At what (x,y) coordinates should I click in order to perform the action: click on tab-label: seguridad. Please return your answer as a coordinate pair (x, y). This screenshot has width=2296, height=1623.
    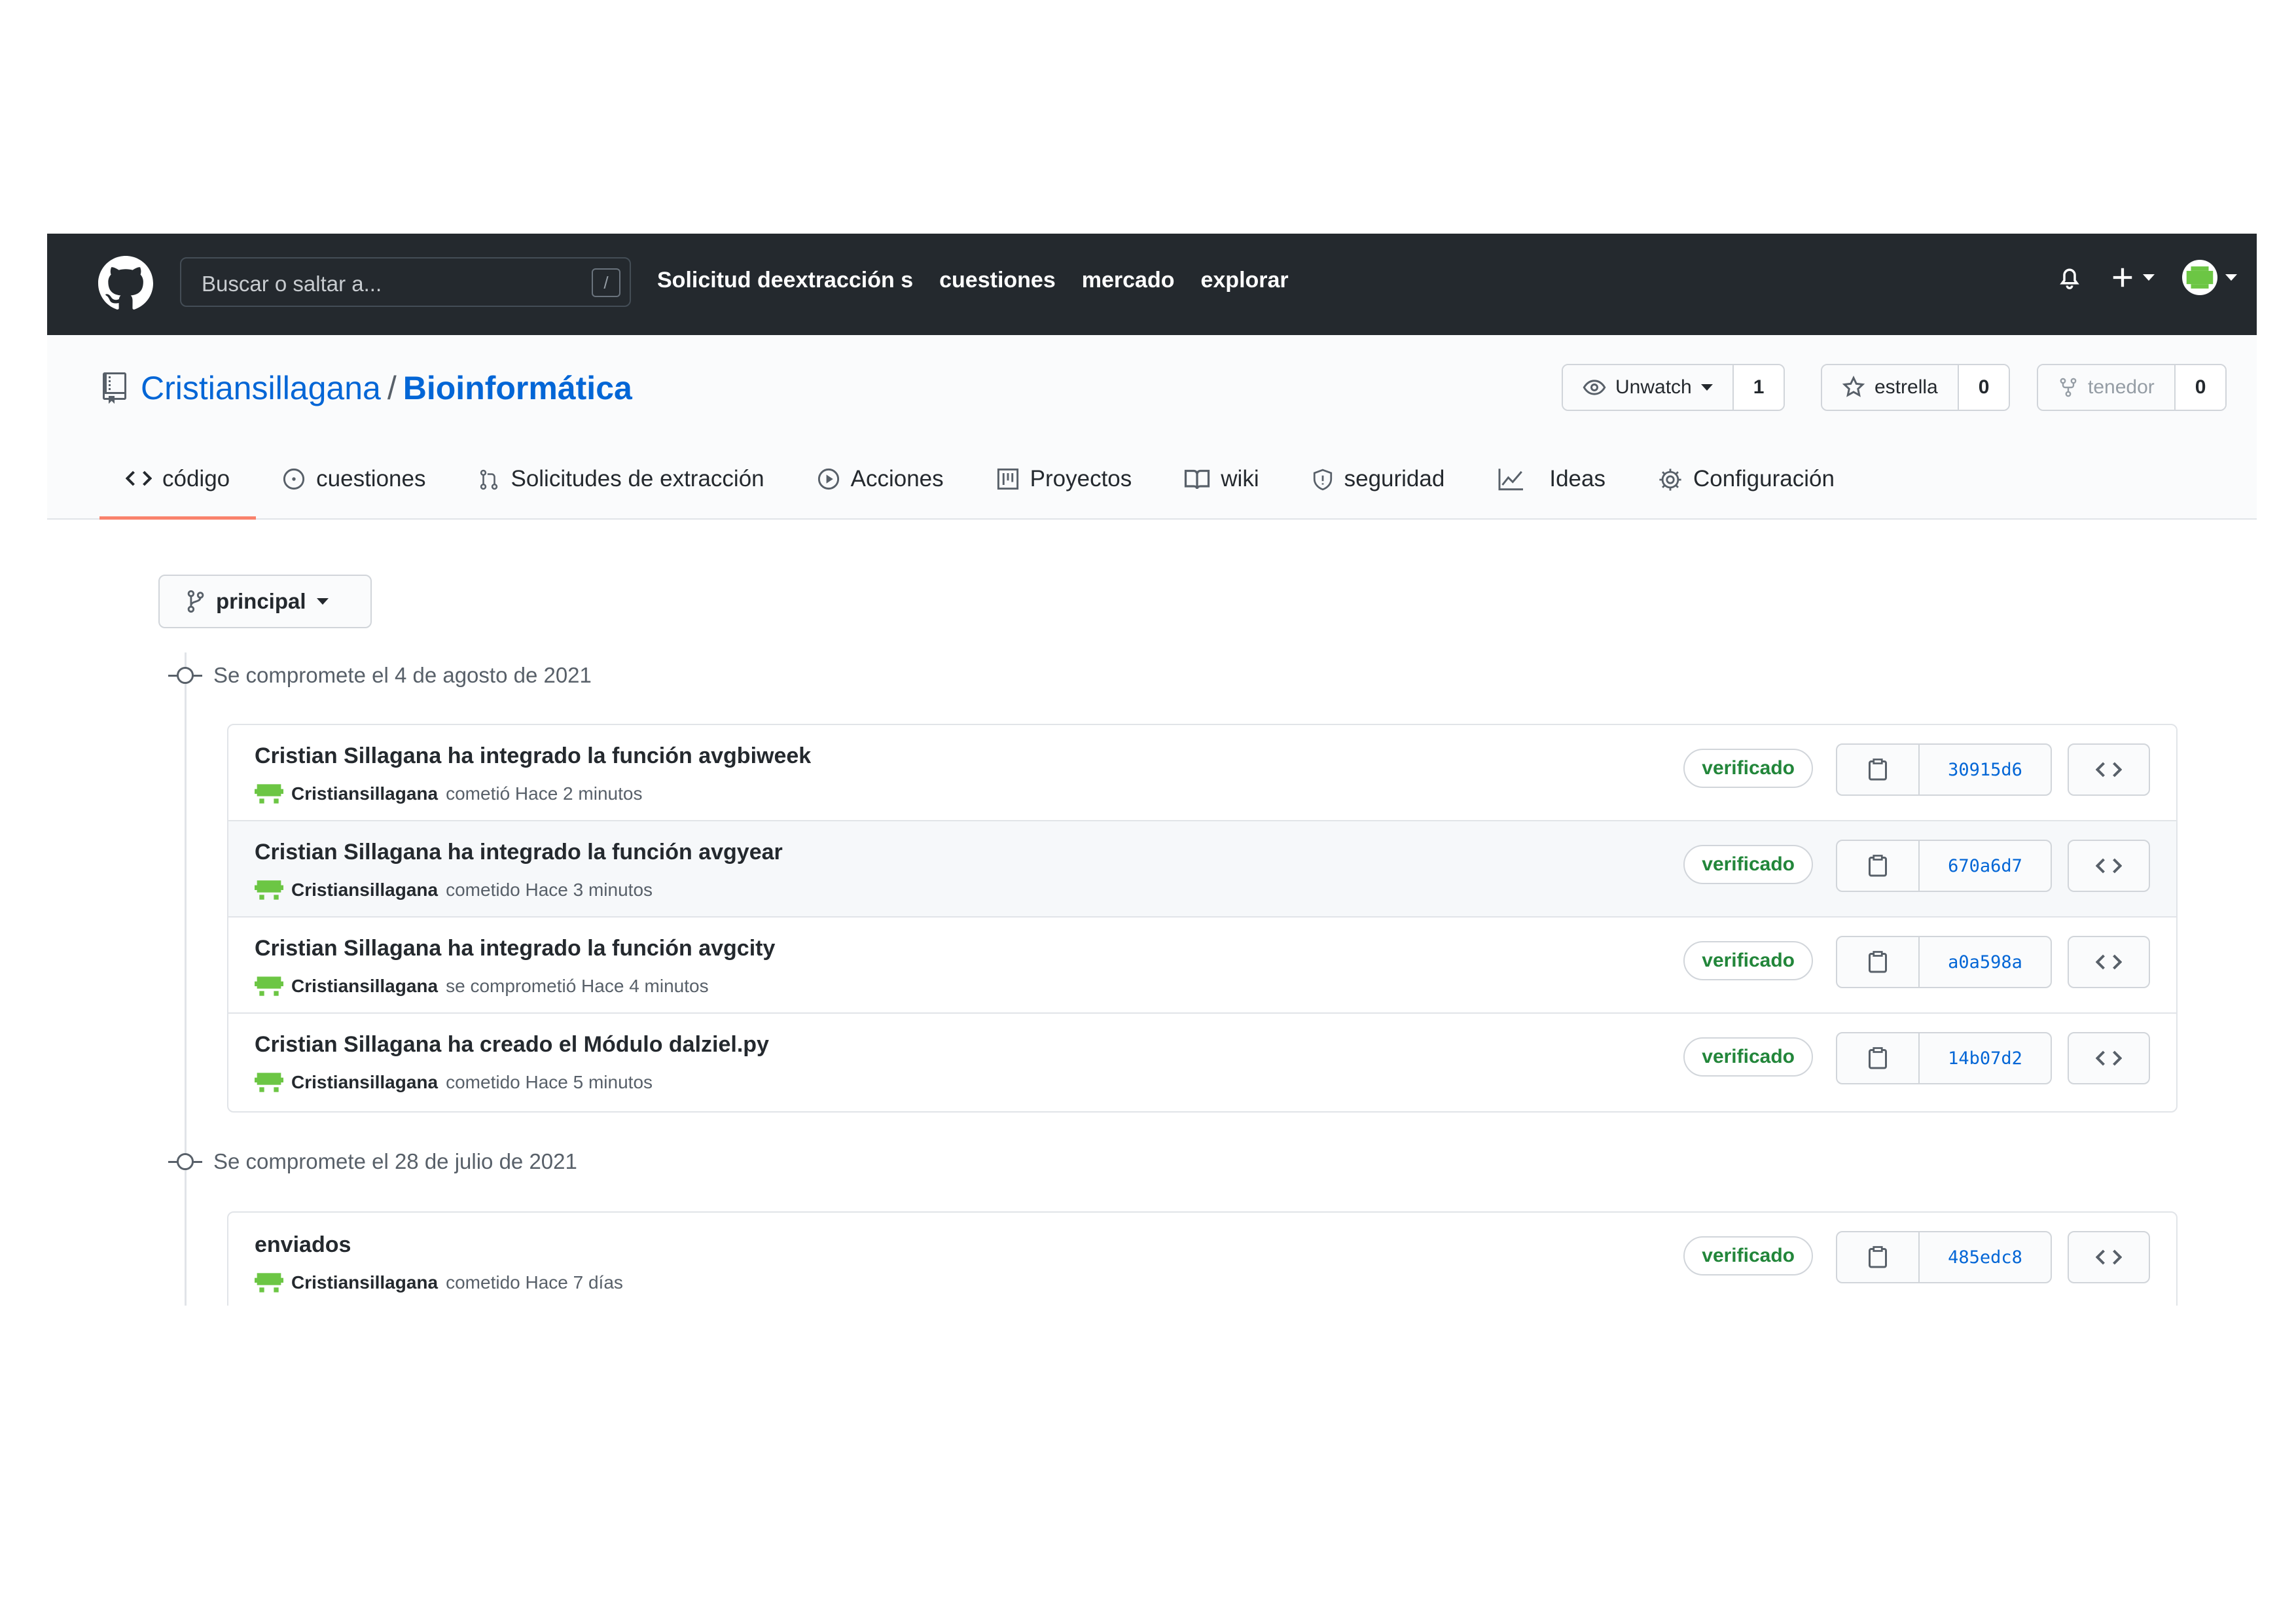
    Looking at the image, I should click on (1394, 479).